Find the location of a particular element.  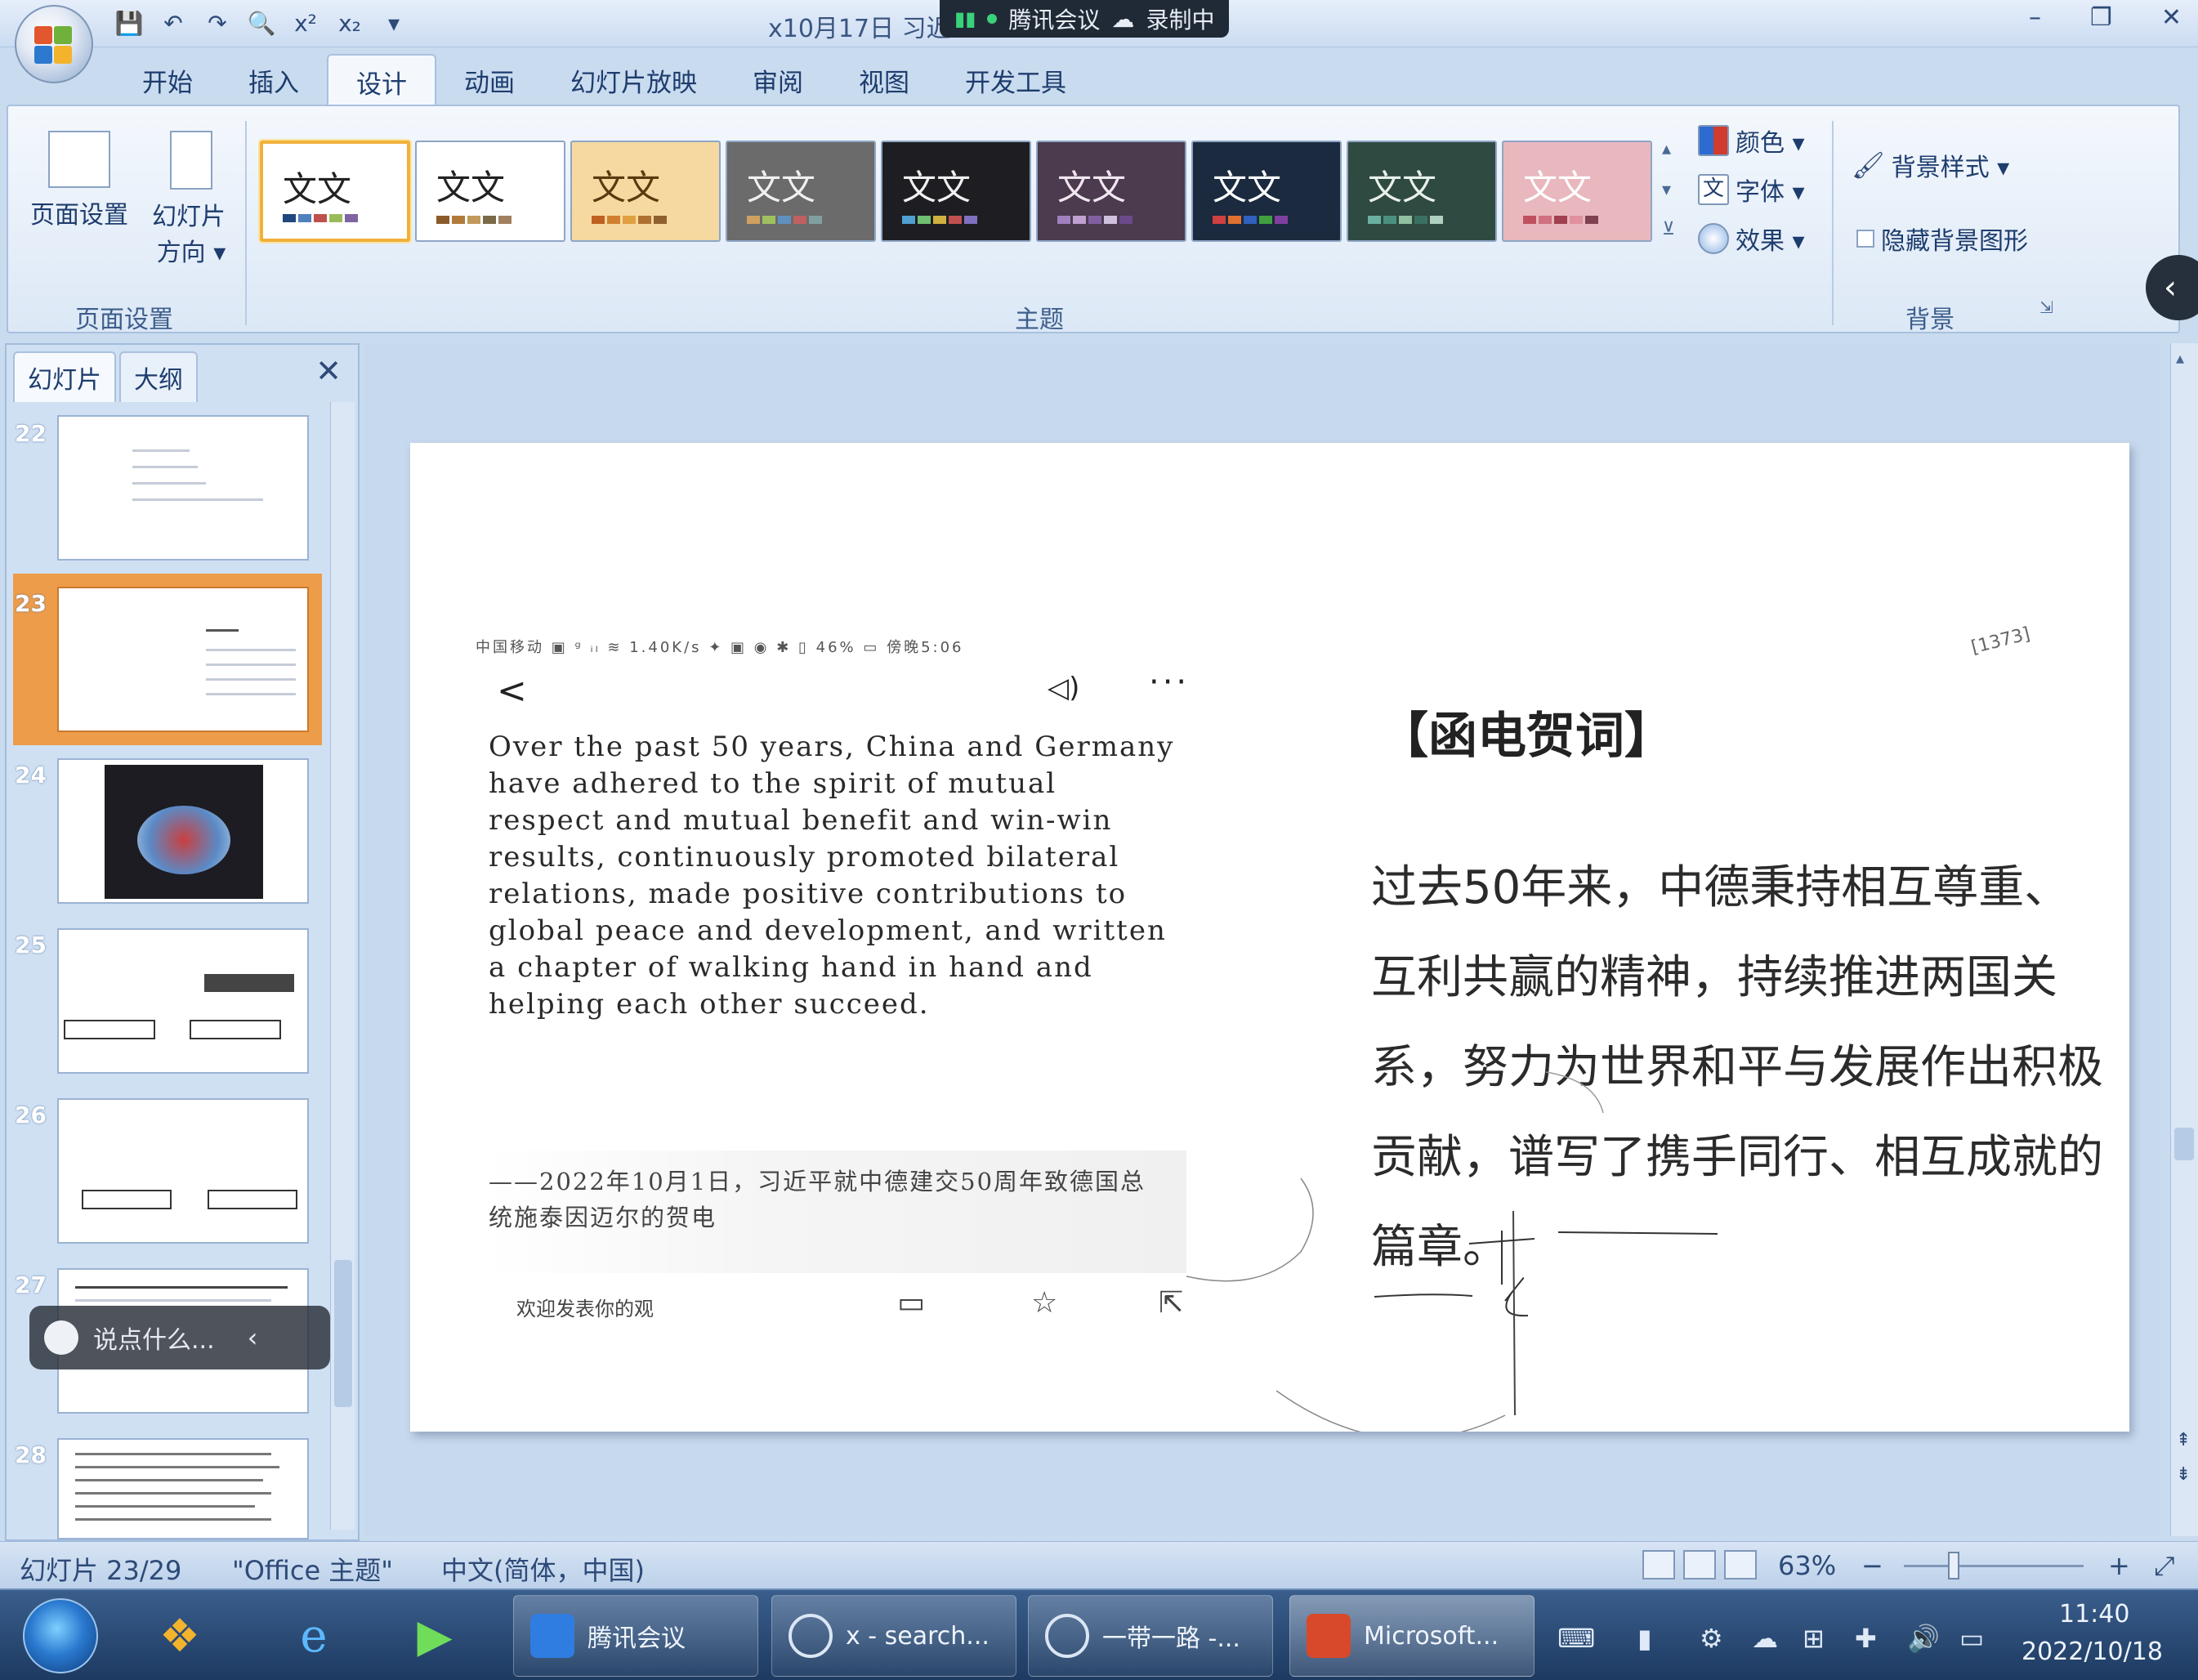

gallery-scroll-up: ▴ is located at coordinates (1666, 149).